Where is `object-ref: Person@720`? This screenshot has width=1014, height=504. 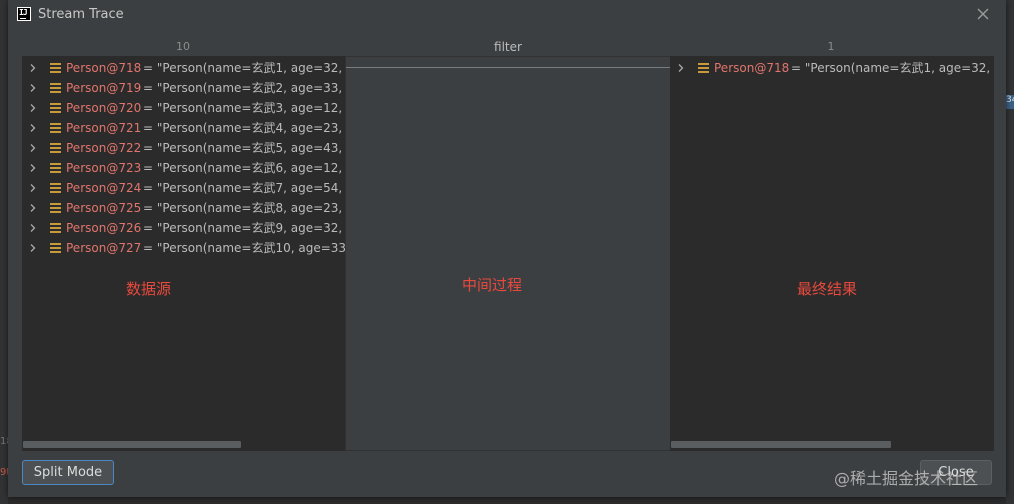
object-ref: Person@720 is located at coordinates (104, 108).